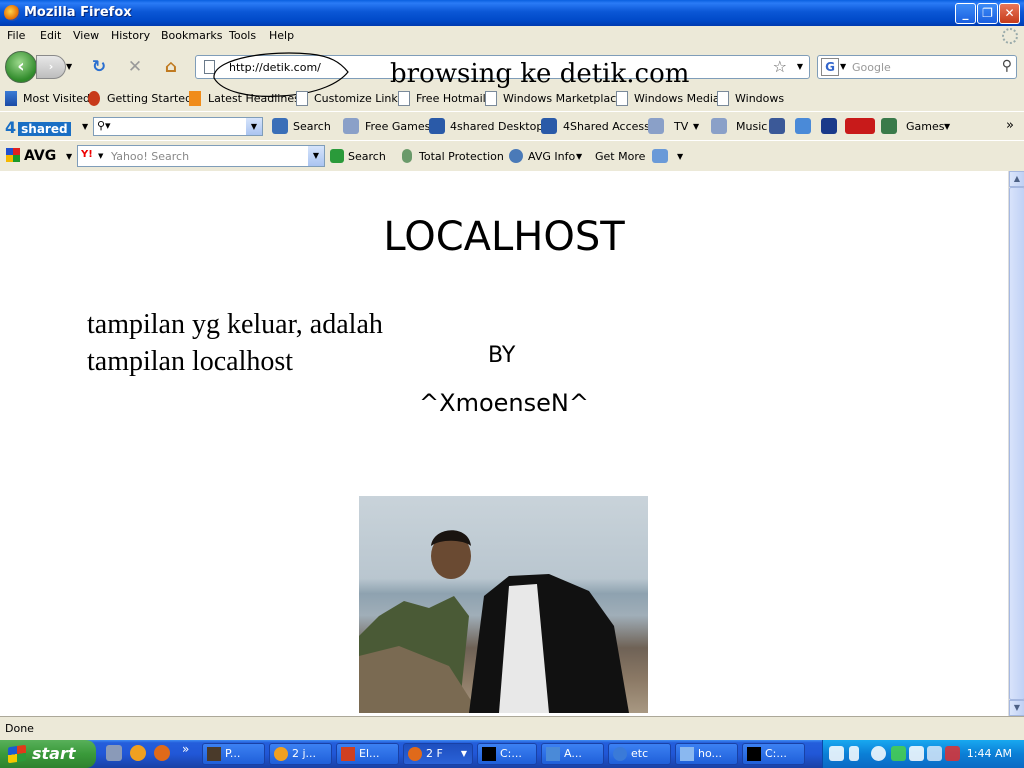  I want to click on toolbar-overflow-button: », so click(1010, 125).